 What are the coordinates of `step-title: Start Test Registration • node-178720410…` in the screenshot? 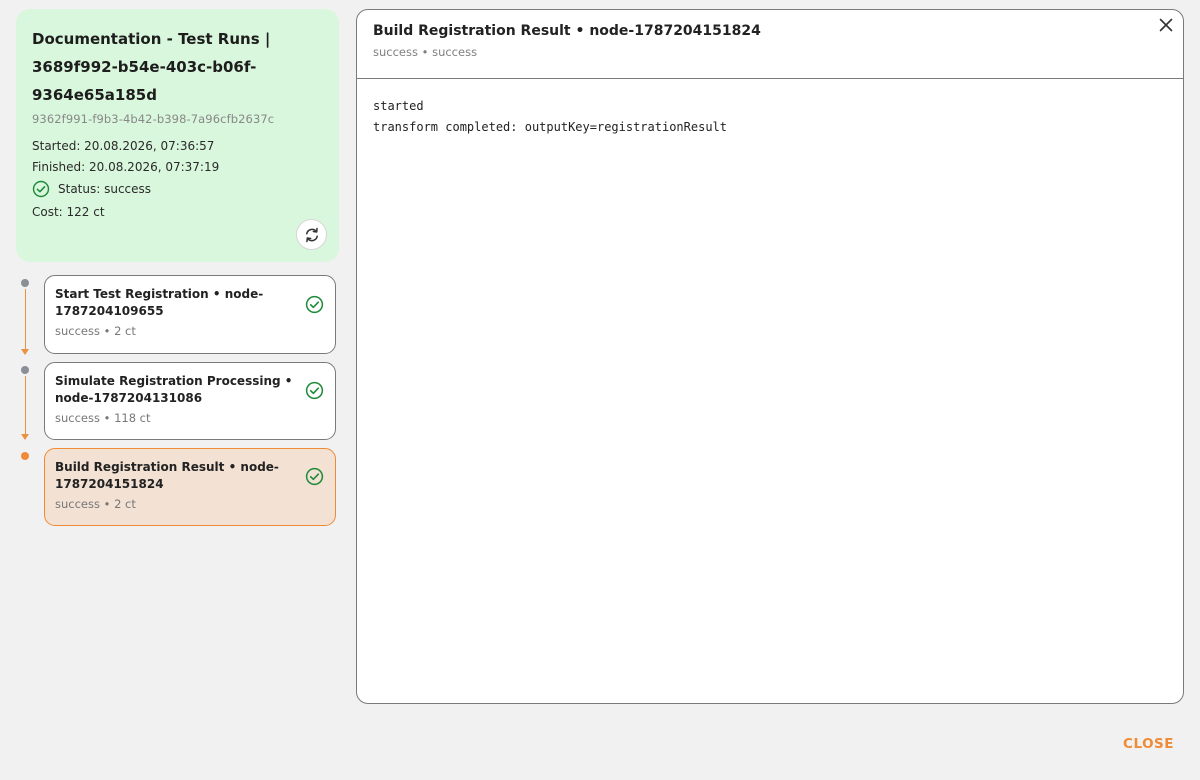 It's located at (159, 302).